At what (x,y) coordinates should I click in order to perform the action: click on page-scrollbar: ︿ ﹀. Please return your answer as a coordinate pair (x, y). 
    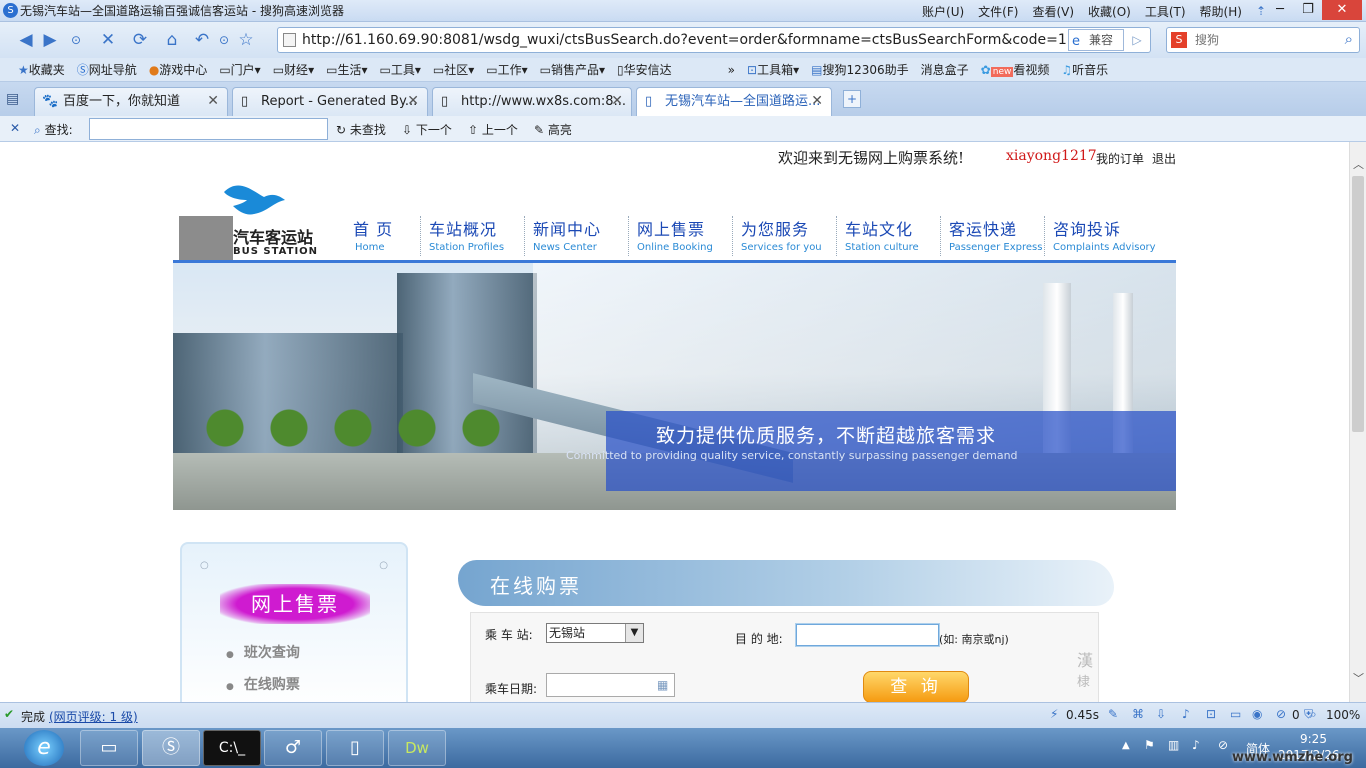
    Looking at the image, I should click on (1357, 422).